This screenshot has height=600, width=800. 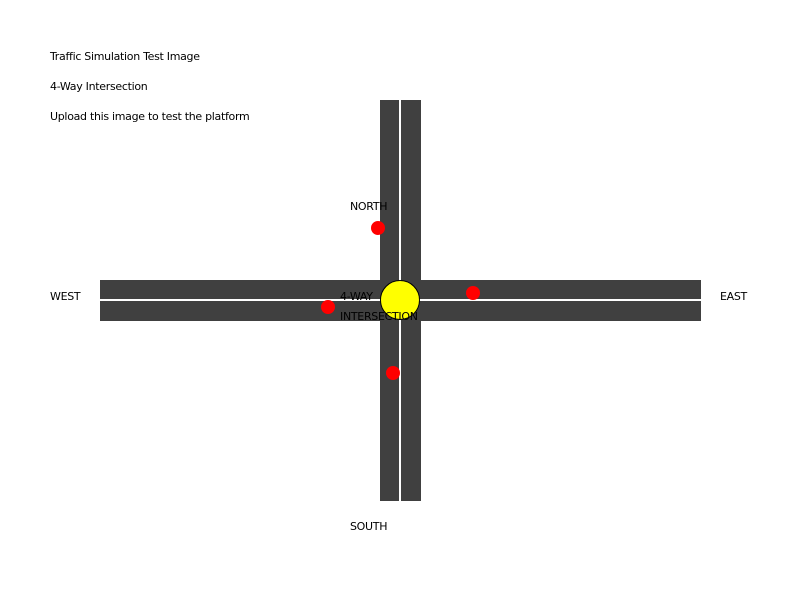 I want to click on direction-label-north: NORTH, so click(x=369, y=206).